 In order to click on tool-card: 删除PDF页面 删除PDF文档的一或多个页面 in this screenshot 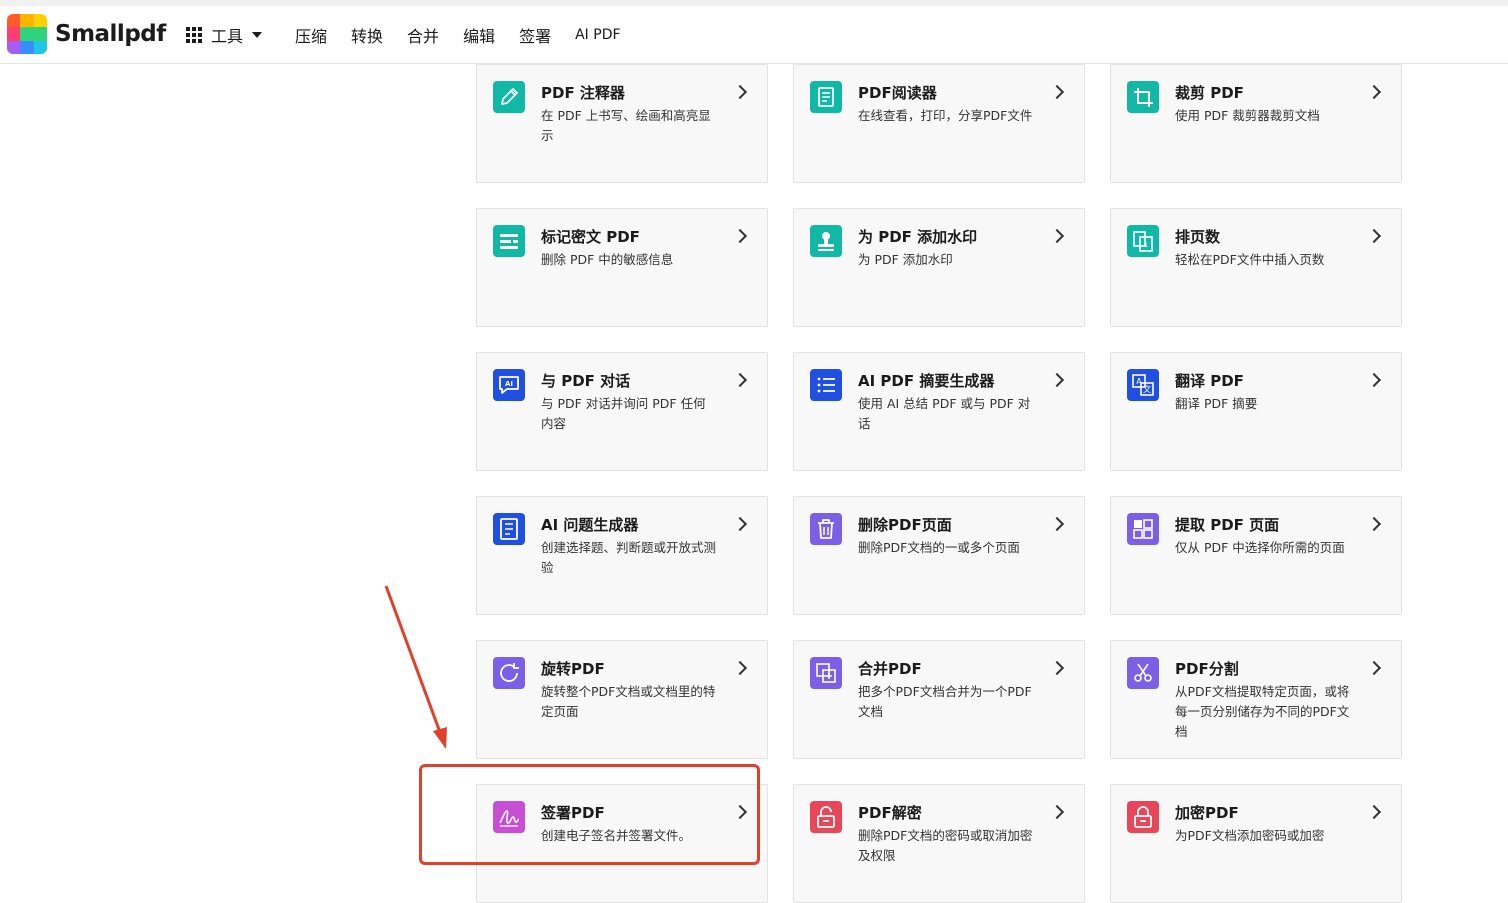, I will do `click(939, 555)`.